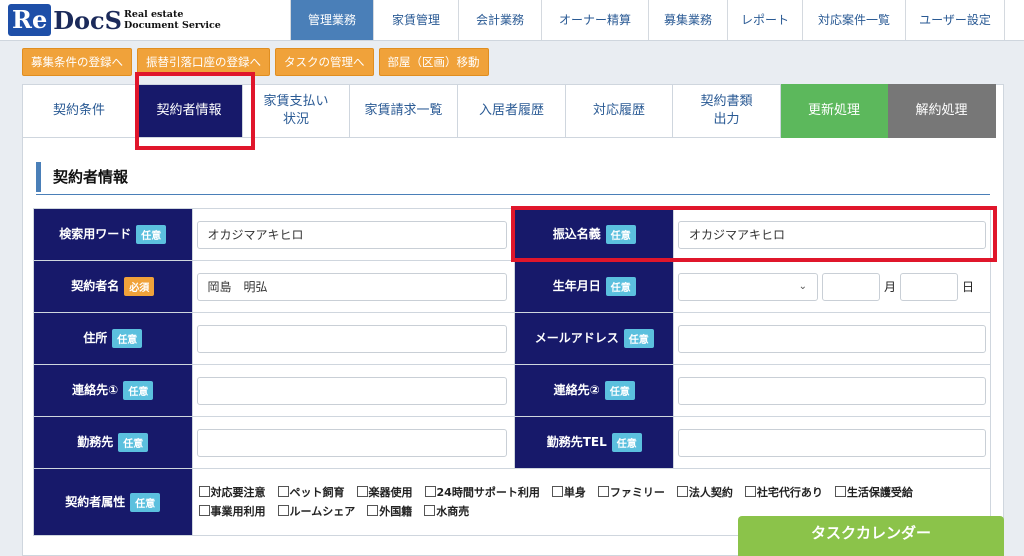 The image size is (1024, 556). What do you see at coordinates (172, 20) in the screenshot?
I see `logo-subtitle: Real estate Document Service` at bounding box center [172, 20].